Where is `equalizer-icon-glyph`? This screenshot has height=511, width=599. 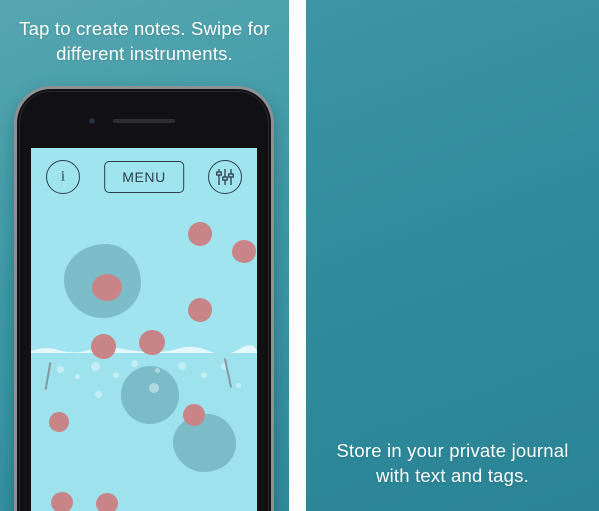
equalizer-icon-glyph is located at coordinates (225, 177).